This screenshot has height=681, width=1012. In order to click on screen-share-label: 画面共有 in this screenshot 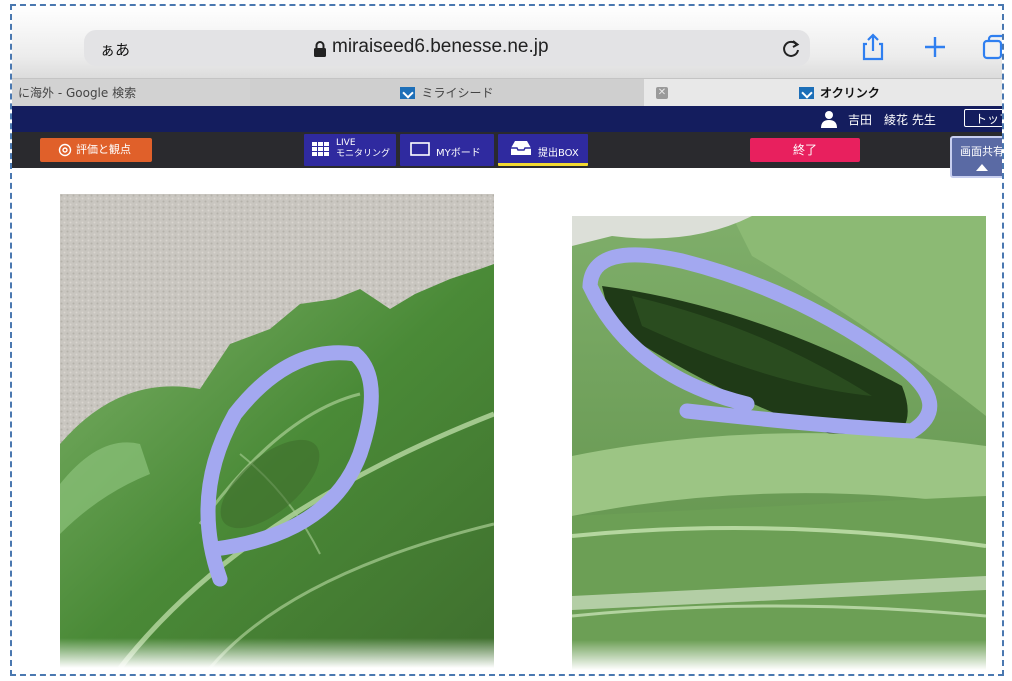, I will do `click(982, 151)`.